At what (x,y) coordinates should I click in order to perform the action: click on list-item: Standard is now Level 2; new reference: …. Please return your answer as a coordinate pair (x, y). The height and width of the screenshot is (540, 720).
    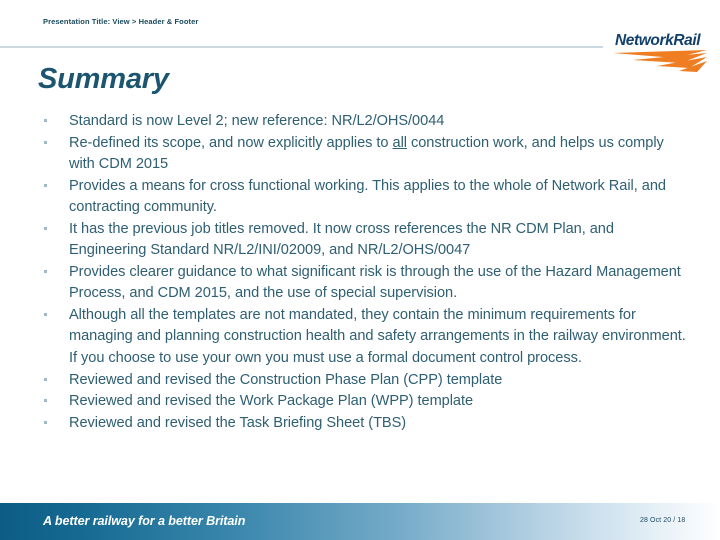
    Looking at the image, I should click on (362, 121).